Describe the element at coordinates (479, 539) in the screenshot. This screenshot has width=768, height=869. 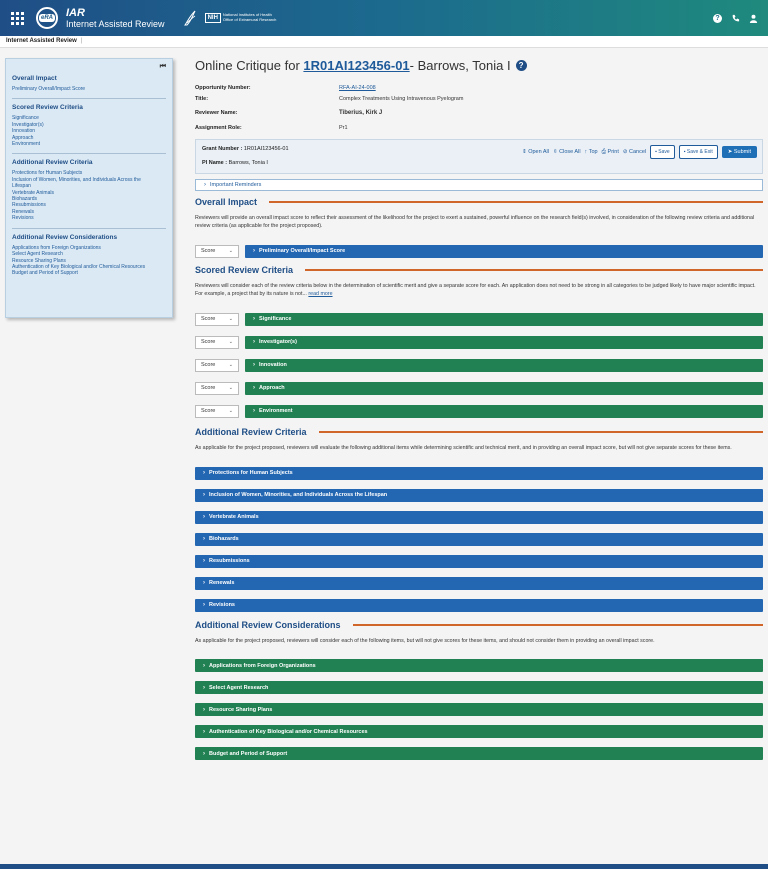
I see `additional-criterion-panel: › Biohazards` at that location.